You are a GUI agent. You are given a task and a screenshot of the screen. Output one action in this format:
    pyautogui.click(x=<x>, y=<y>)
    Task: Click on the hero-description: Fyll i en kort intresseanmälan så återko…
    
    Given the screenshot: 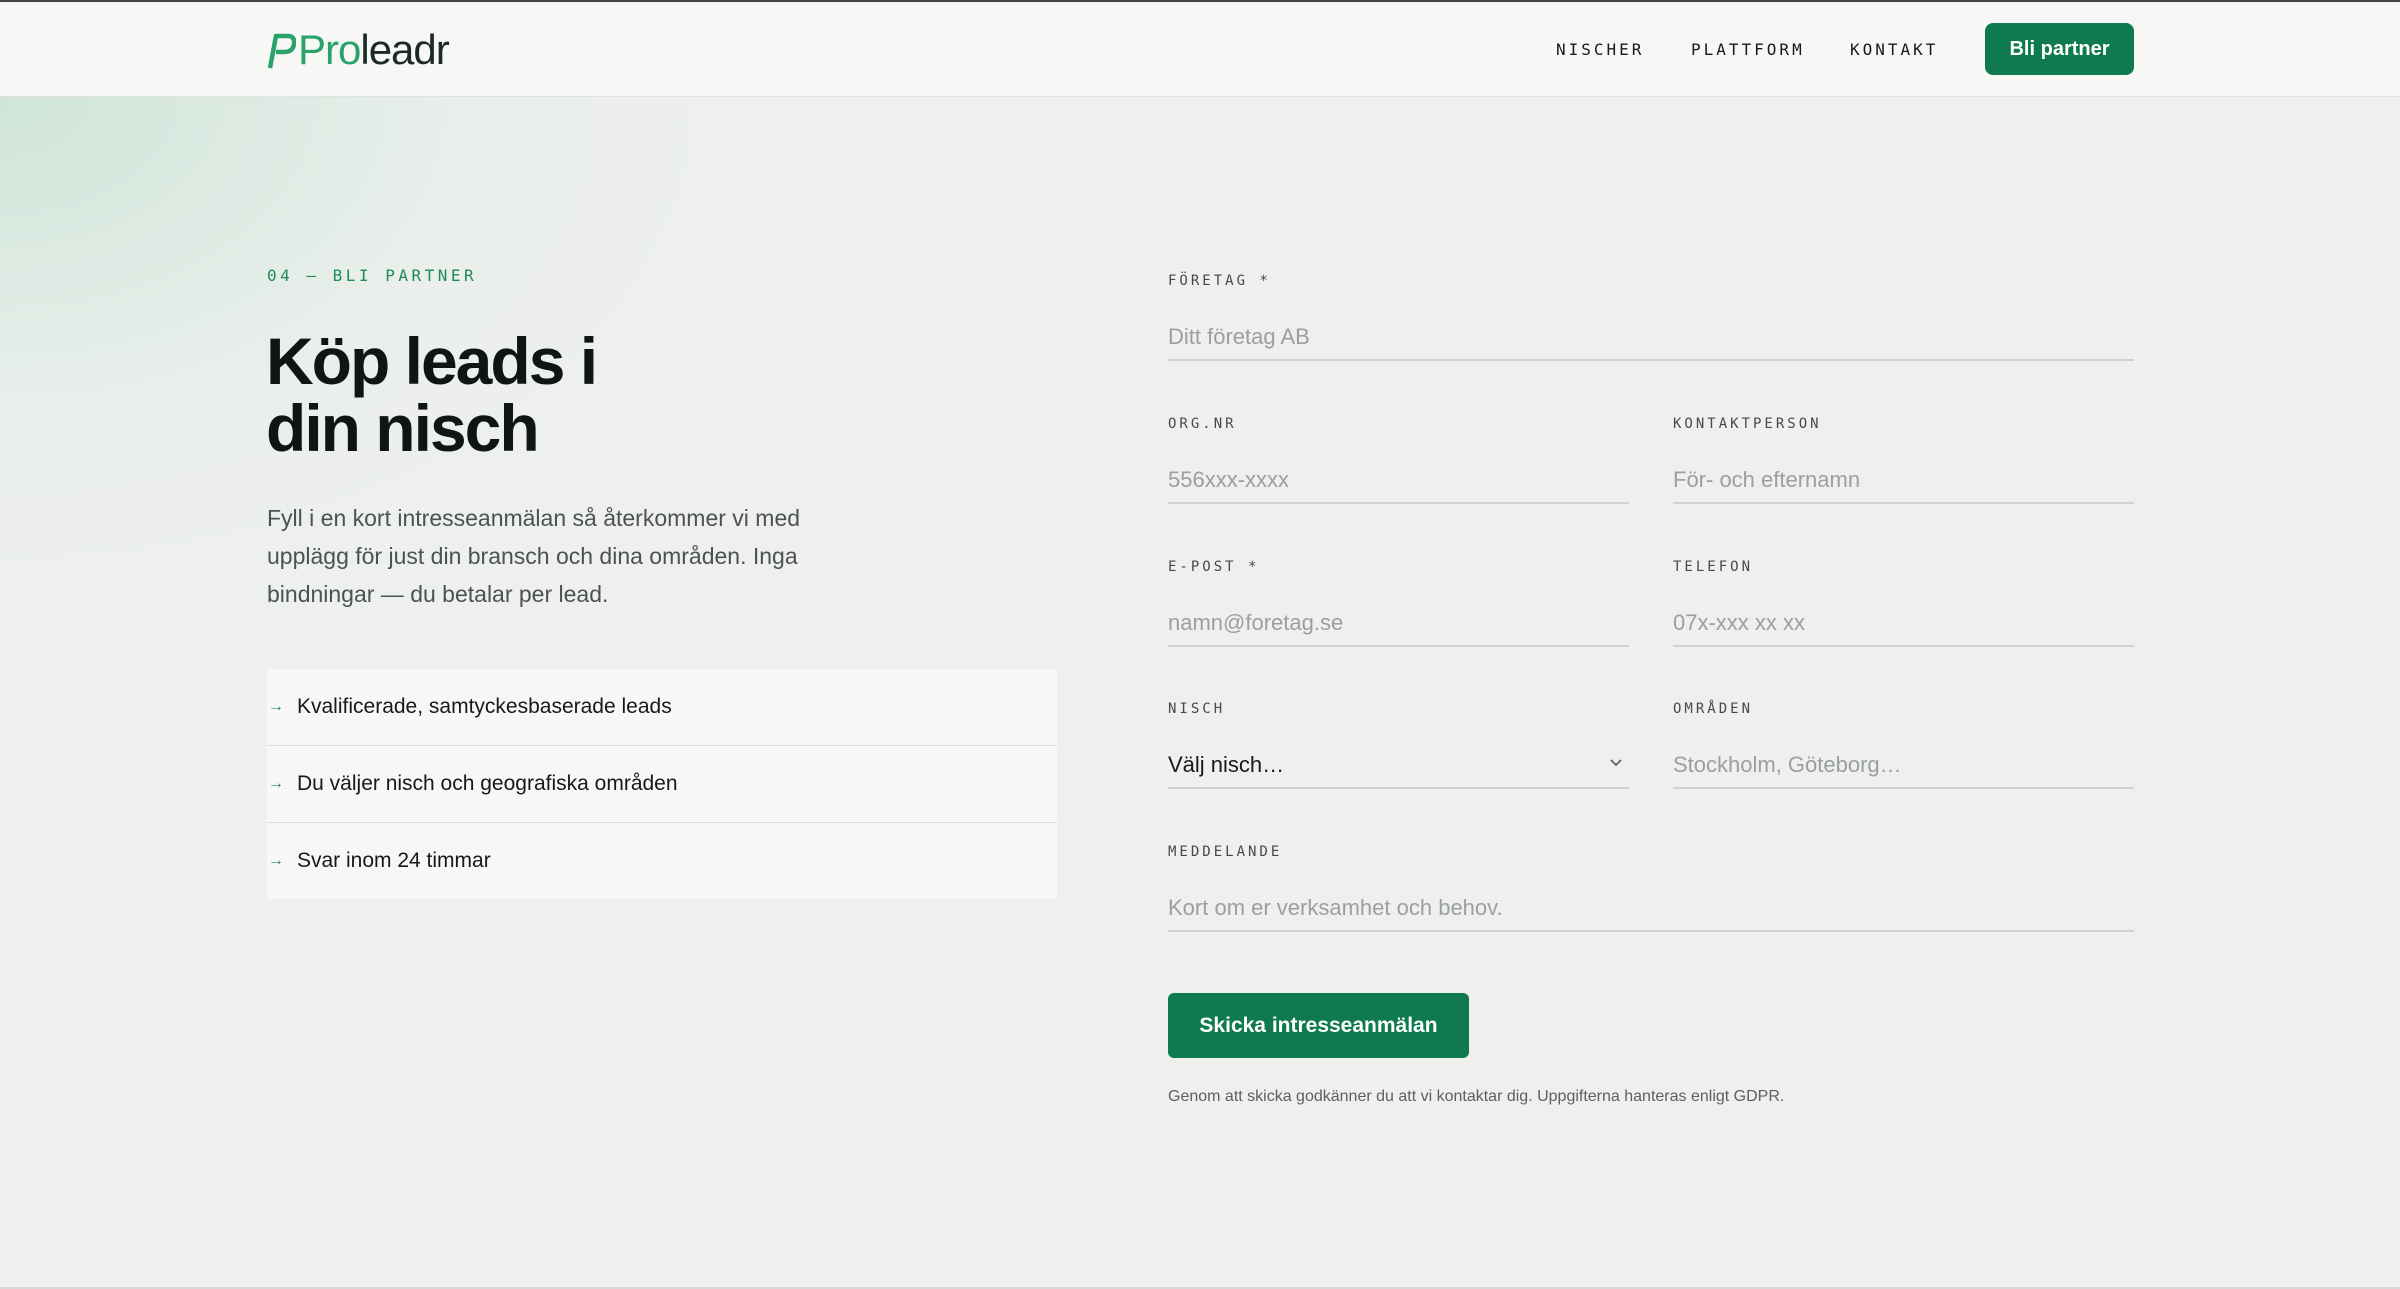 What is the action you would take?
    pyautogui.click(x=534, y=556)
    